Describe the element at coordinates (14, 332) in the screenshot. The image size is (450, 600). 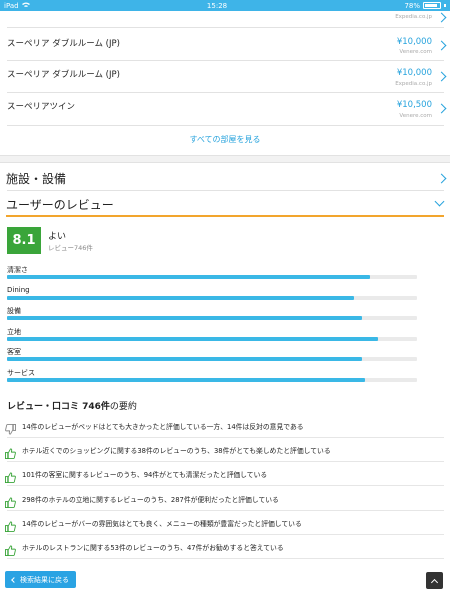
I see `category-label: 立地` at that location.